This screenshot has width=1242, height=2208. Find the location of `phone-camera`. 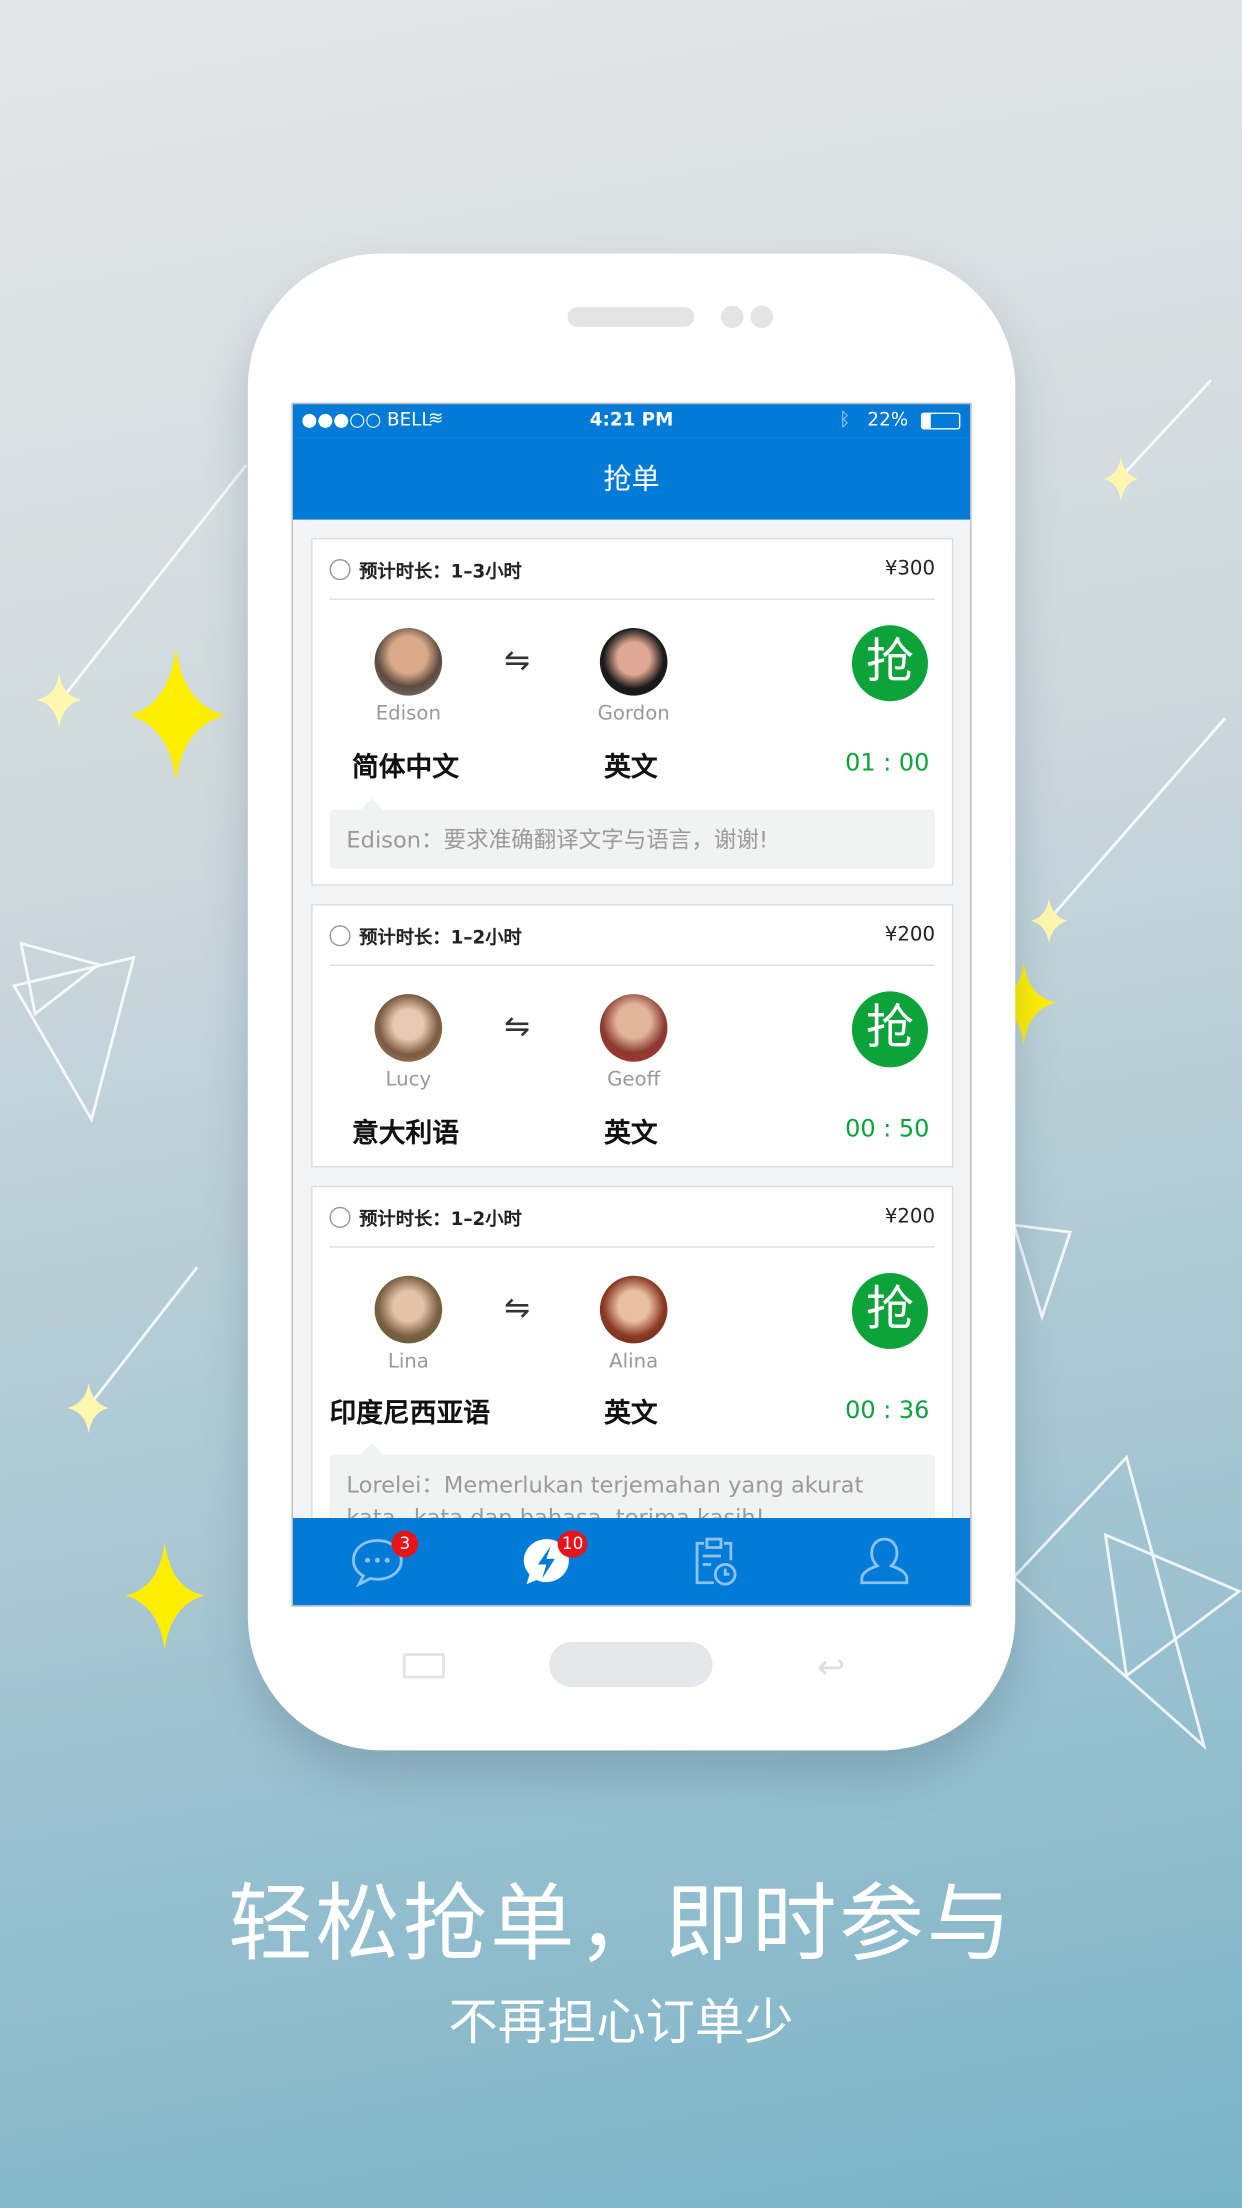

phone-camera is located at coordinates (732, 317).